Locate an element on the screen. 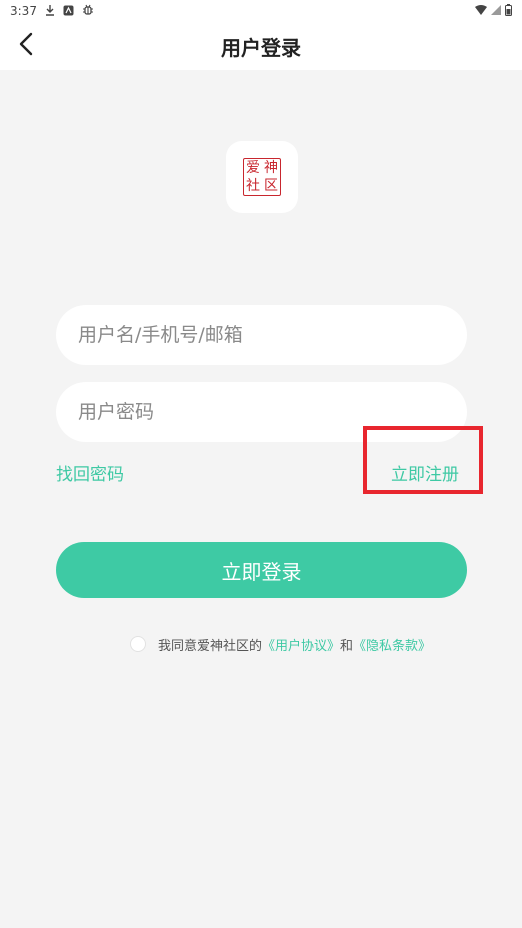 This screenshot has width=522, height=928. seal-logo-icon: 爱 神 社 区 is located at coordinates (262, 177).